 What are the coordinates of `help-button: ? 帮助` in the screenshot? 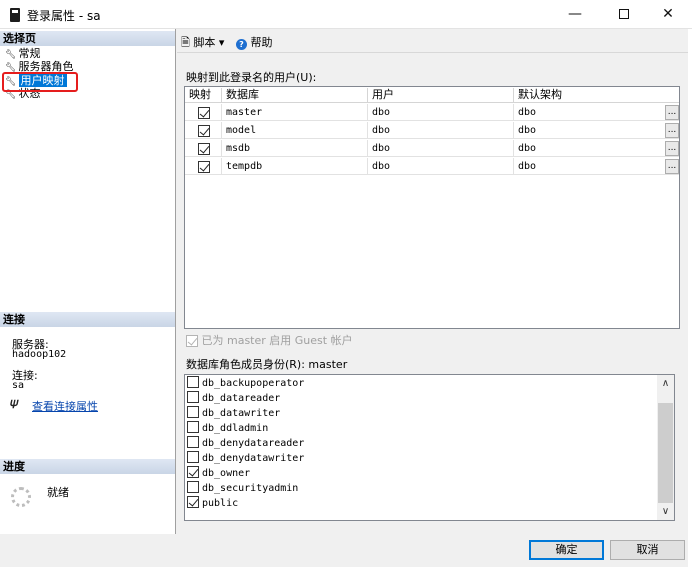 It's located at (254, 42).